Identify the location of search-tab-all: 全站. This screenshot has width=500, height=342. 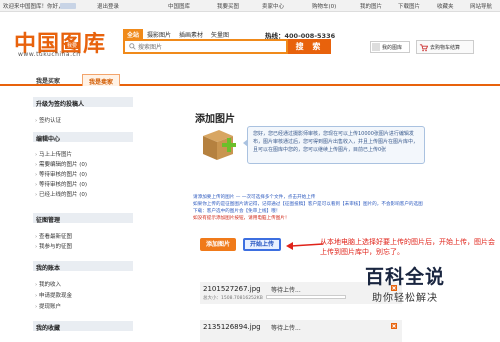
(133, 34).